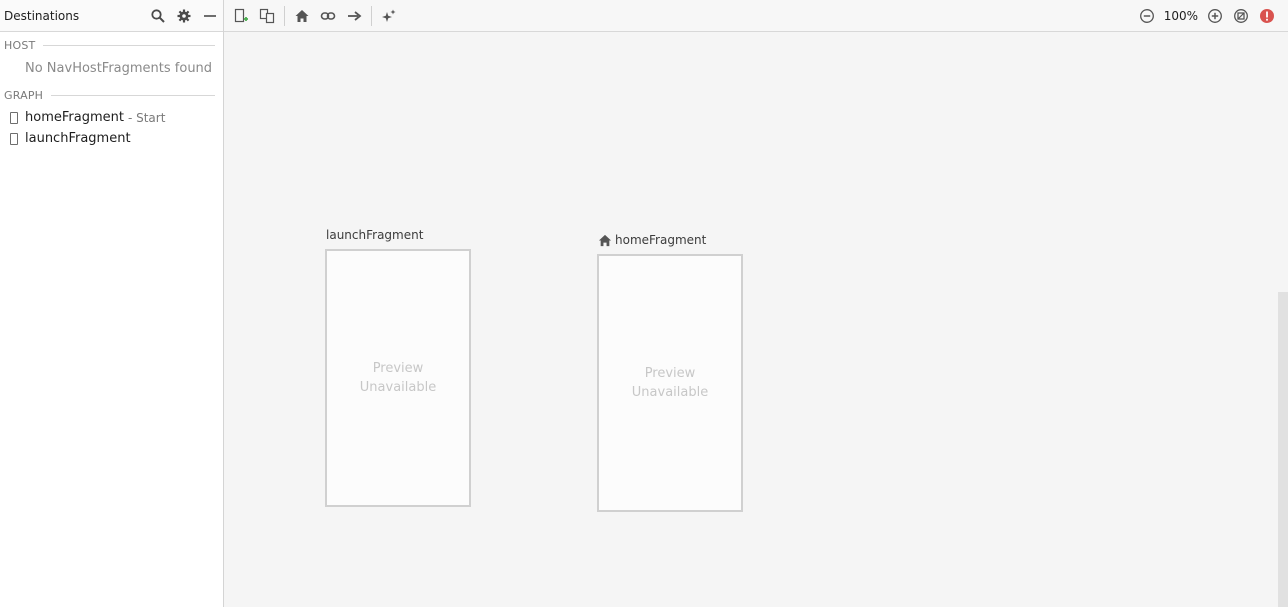 Image resolution: width=1288 pixels, height=607 pixels. Describe the element at coordinates (20, 45) in the screenshot. I see `host-label-text: HOST` at that location.